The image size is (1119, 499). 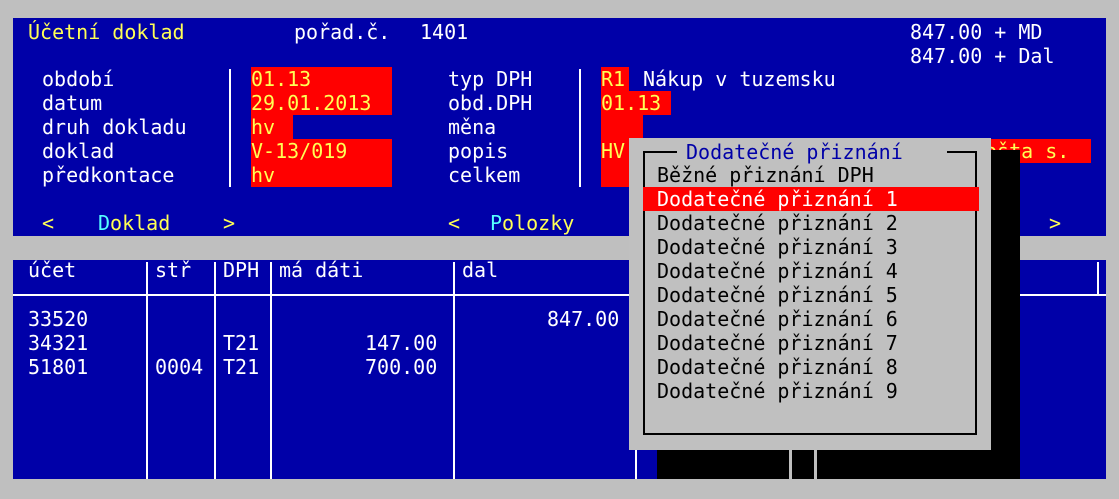 I want to click on far-right-arrow: >, so click(x=1055, y=223).